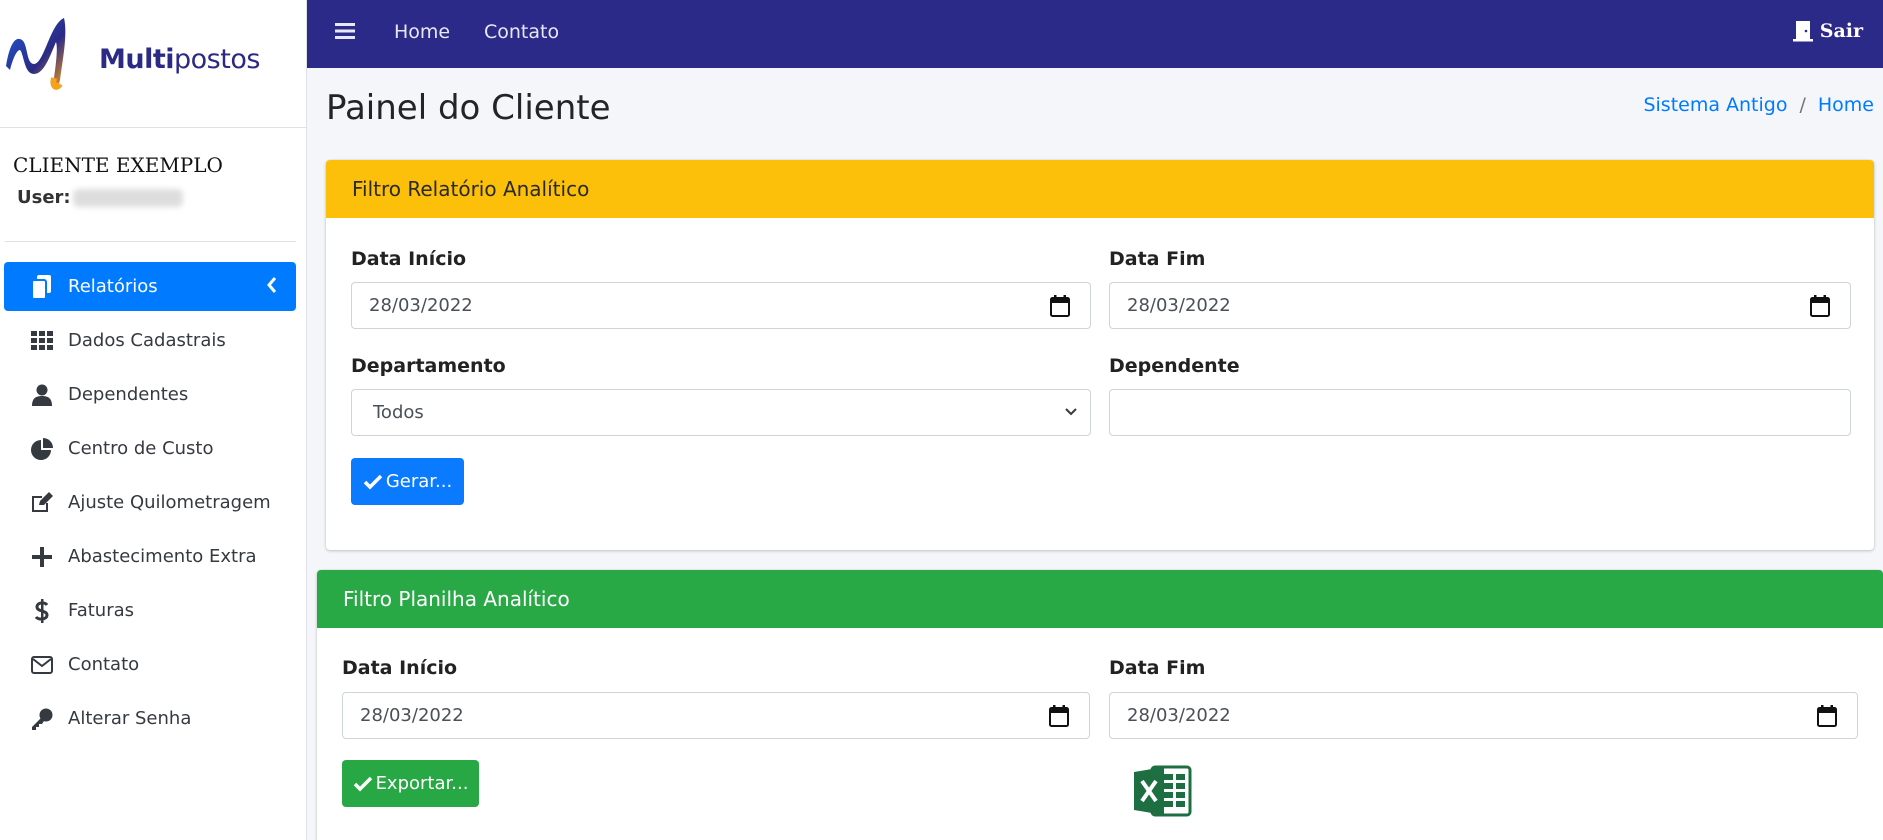 The height and width of the screenshot is (840, 1883). I want to click on logout-button: Sair, so click(1827, 31).